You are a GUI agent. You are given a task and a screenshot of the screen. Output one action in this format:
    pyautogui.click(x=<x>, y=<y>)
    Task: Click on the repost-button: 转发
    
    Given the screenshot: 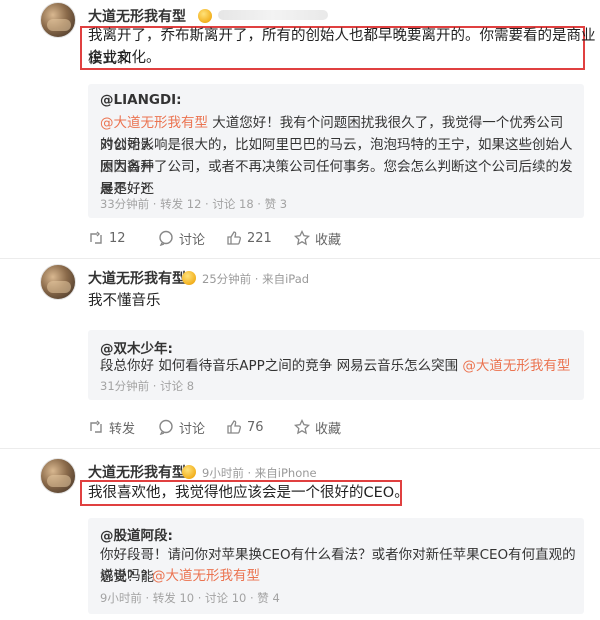 What is the action you would take?
    pyautogui.click(x=111, y=427)
    